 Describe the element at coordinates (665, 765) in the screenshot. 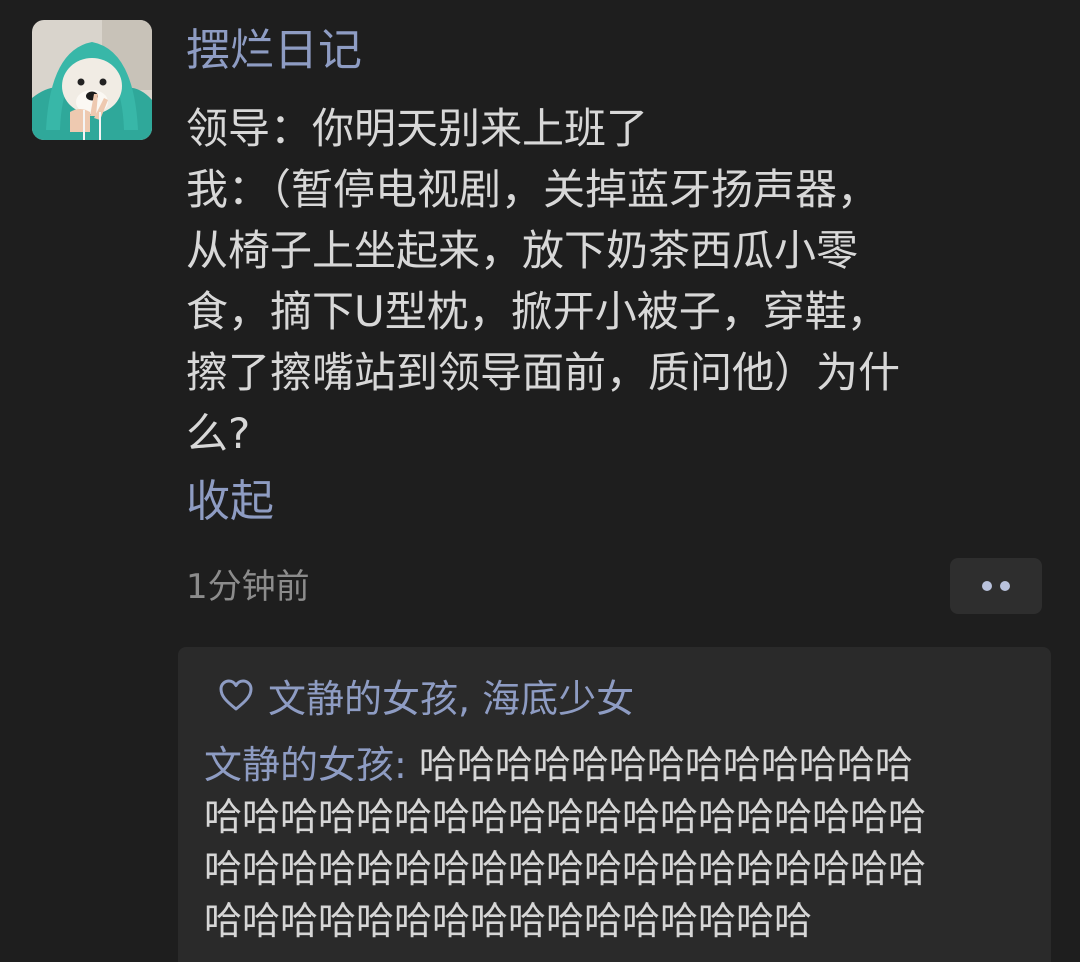

I see `comment-text: 哈哈哈哈哈哈哈哈哈哈哈哈哈` at that location.